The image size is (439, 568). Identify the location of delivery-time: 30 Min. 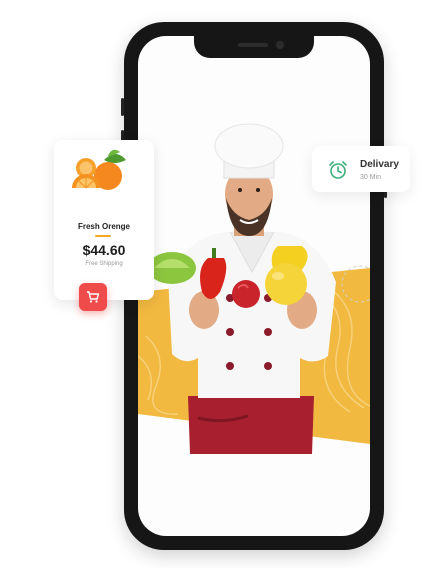
(371, 177).